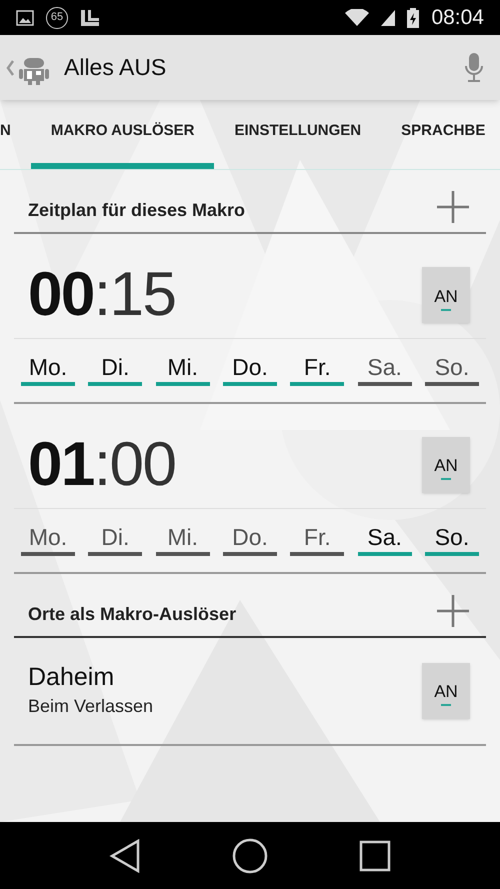  What do you see at coordinates (137, 210) in the screenshot?
I see `section-heading: Zeitplan für dieses Makro` at bounding box center [137, 210].